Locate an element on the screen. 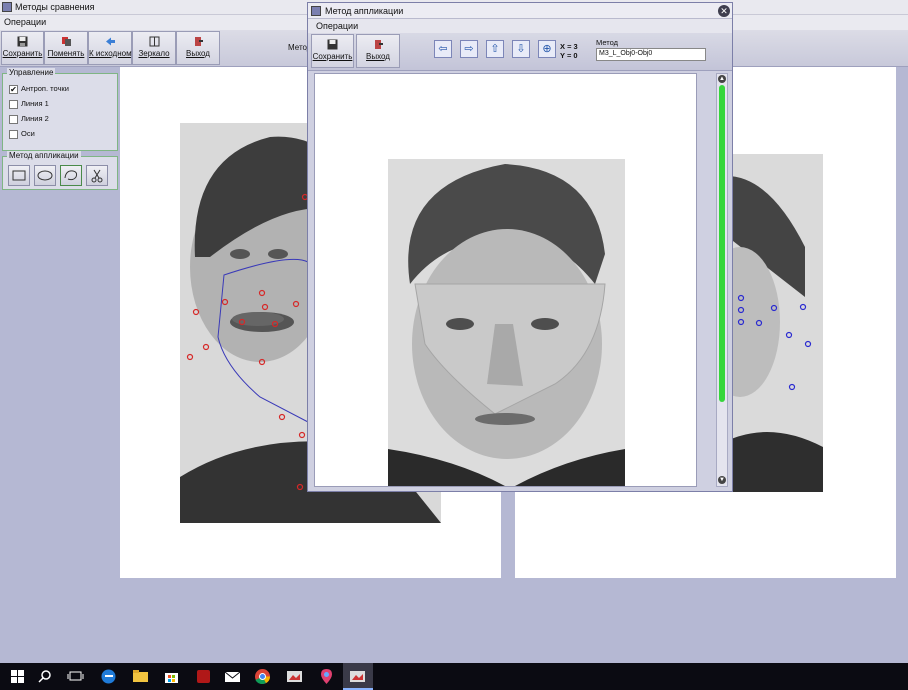  center-target-icon: ⊕ is located at coordinates (547, 49).